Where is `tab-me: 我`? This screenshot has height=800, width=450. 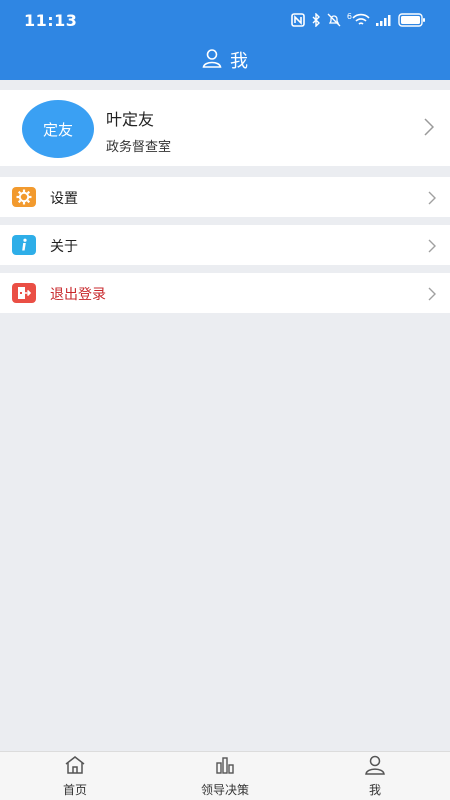 tab-me: 我 is located at coordinates (375, 776).